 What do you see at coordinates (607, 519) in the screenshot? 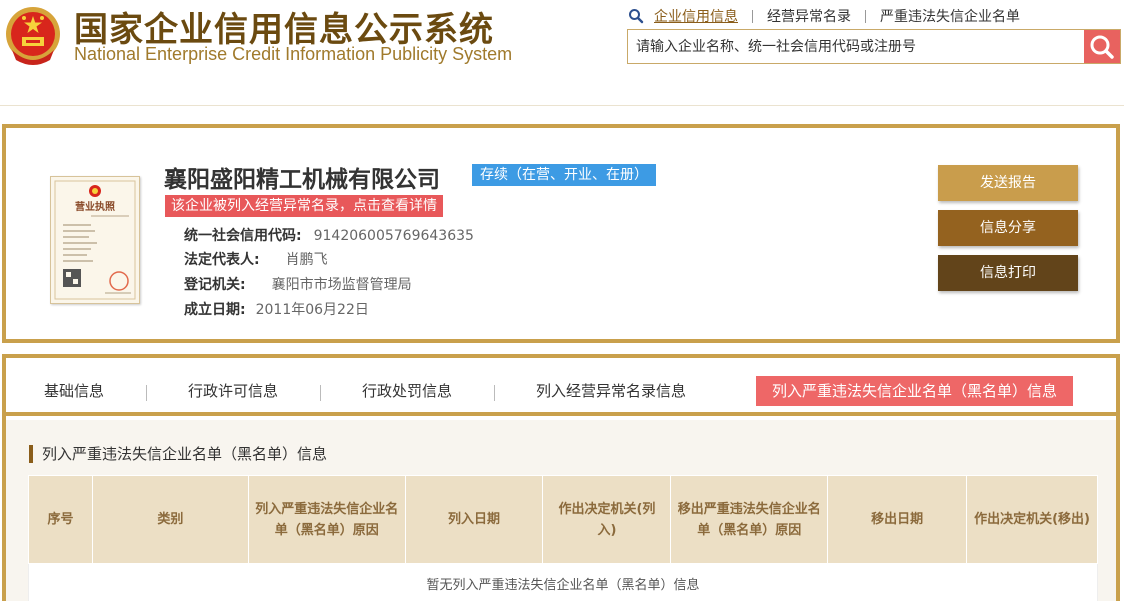
I see `col-header-list-authority: 作出决定机关(列入)` at bounding box center [607, 519].